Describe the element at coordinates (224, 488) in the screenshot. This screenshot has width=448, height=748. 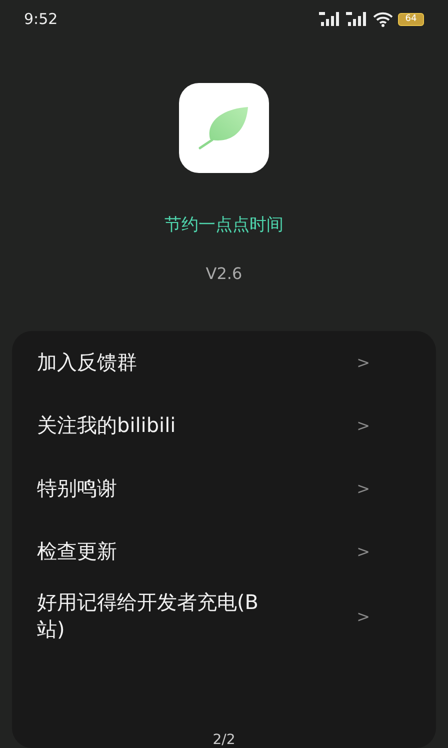
I see `menu-item: 特别鸣谢 >` at that location.